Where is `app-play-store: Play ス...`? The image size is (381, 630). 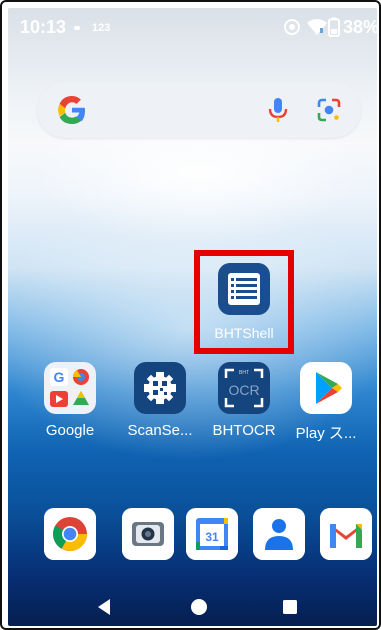 app-play-store: Play ス... is located at coordinates (326, 402).